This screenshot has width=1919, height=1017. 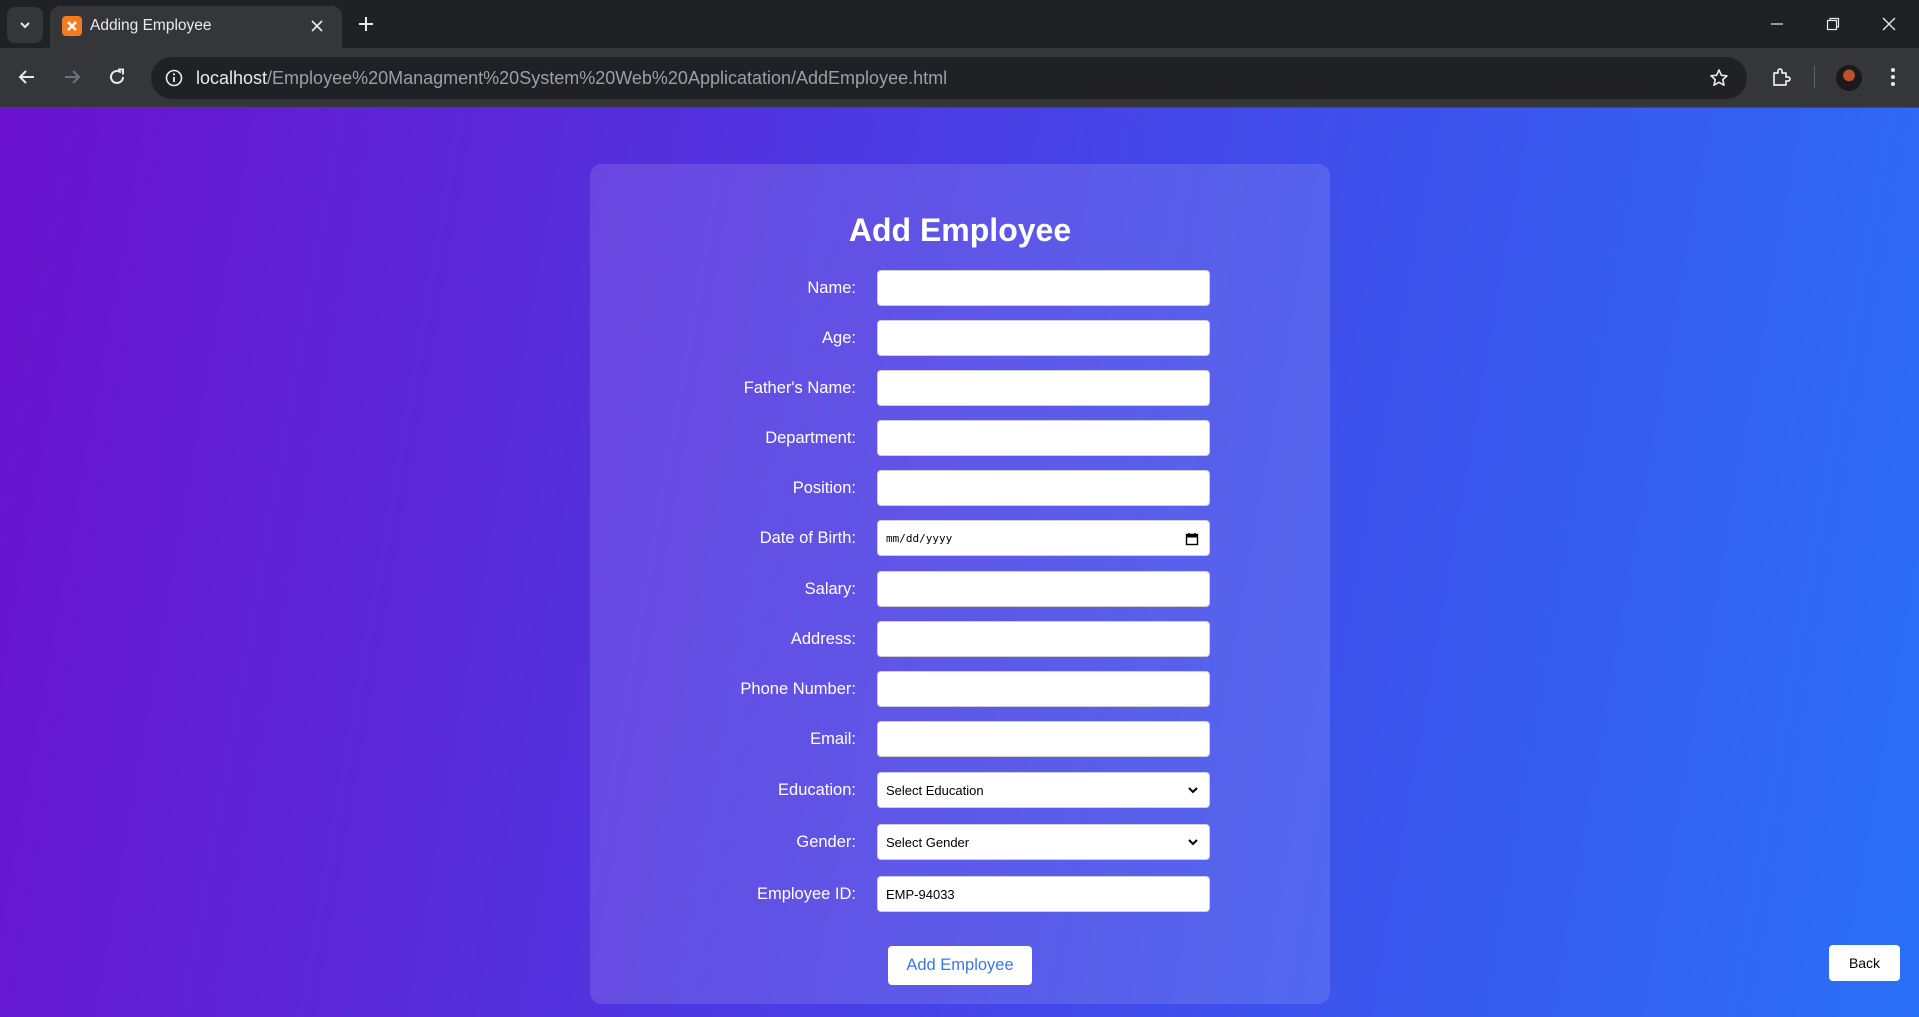 I want to click on back-nav-button, so click(x=27, y=77).